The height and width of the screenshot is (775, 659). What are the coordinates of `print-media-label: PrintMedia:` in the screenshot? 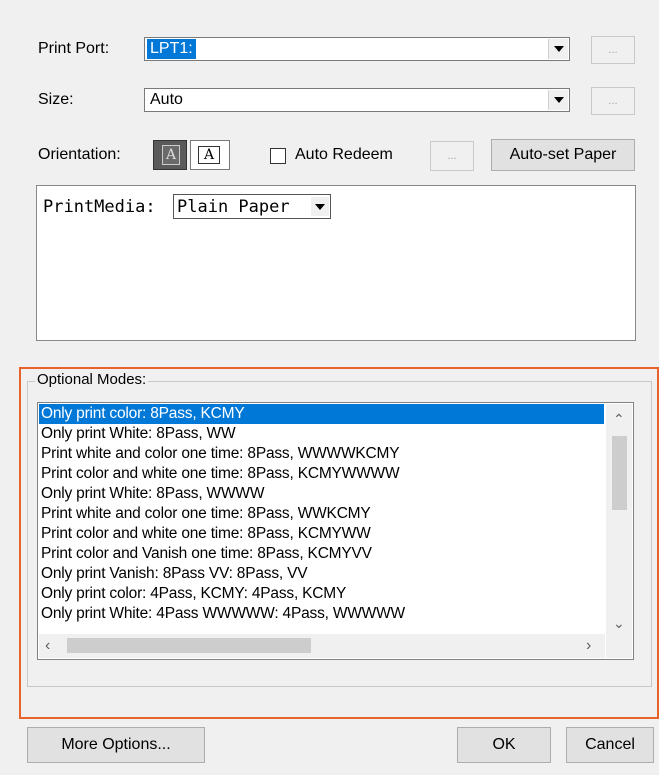 It's located at (99, 207).